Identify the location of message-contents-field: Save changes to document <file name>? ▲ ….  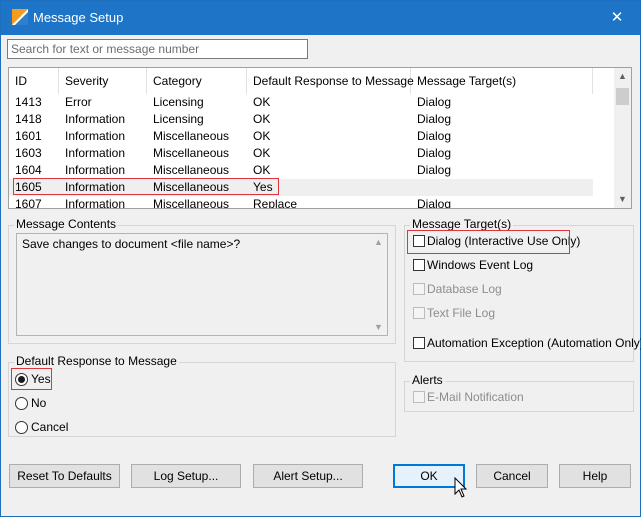
(202, 284).